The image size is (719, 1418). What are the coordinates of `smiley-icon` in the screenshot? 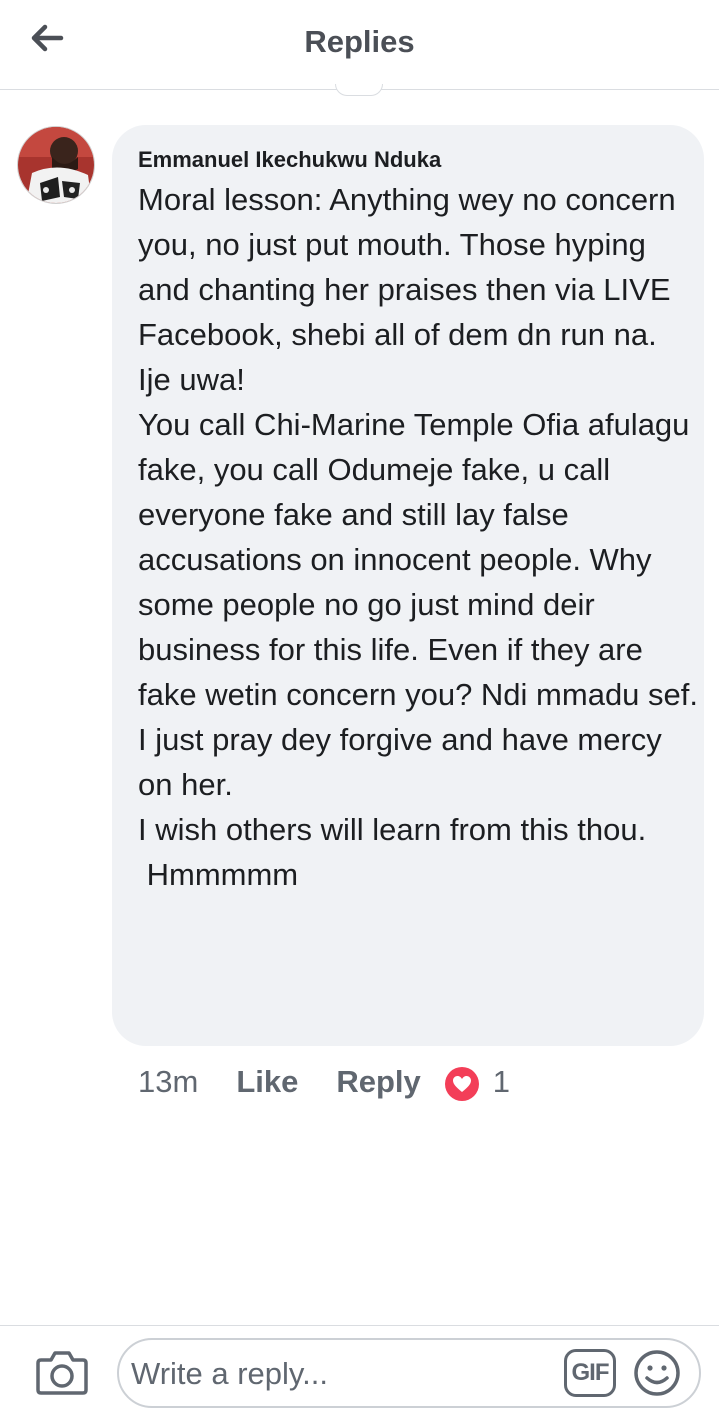 It's located at (657, 1373).